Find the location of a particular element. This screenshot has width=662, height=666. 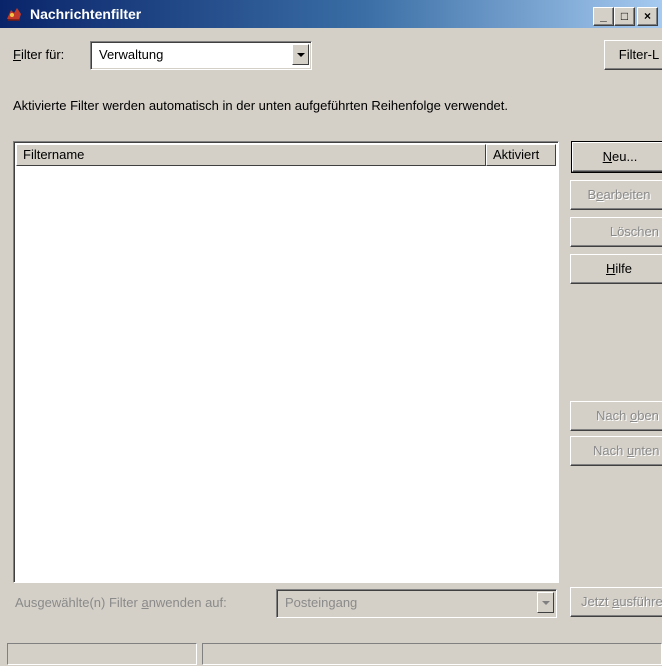

title-bar: Nachrichtenfilter _ □ × is located at coordinates (331, 14).